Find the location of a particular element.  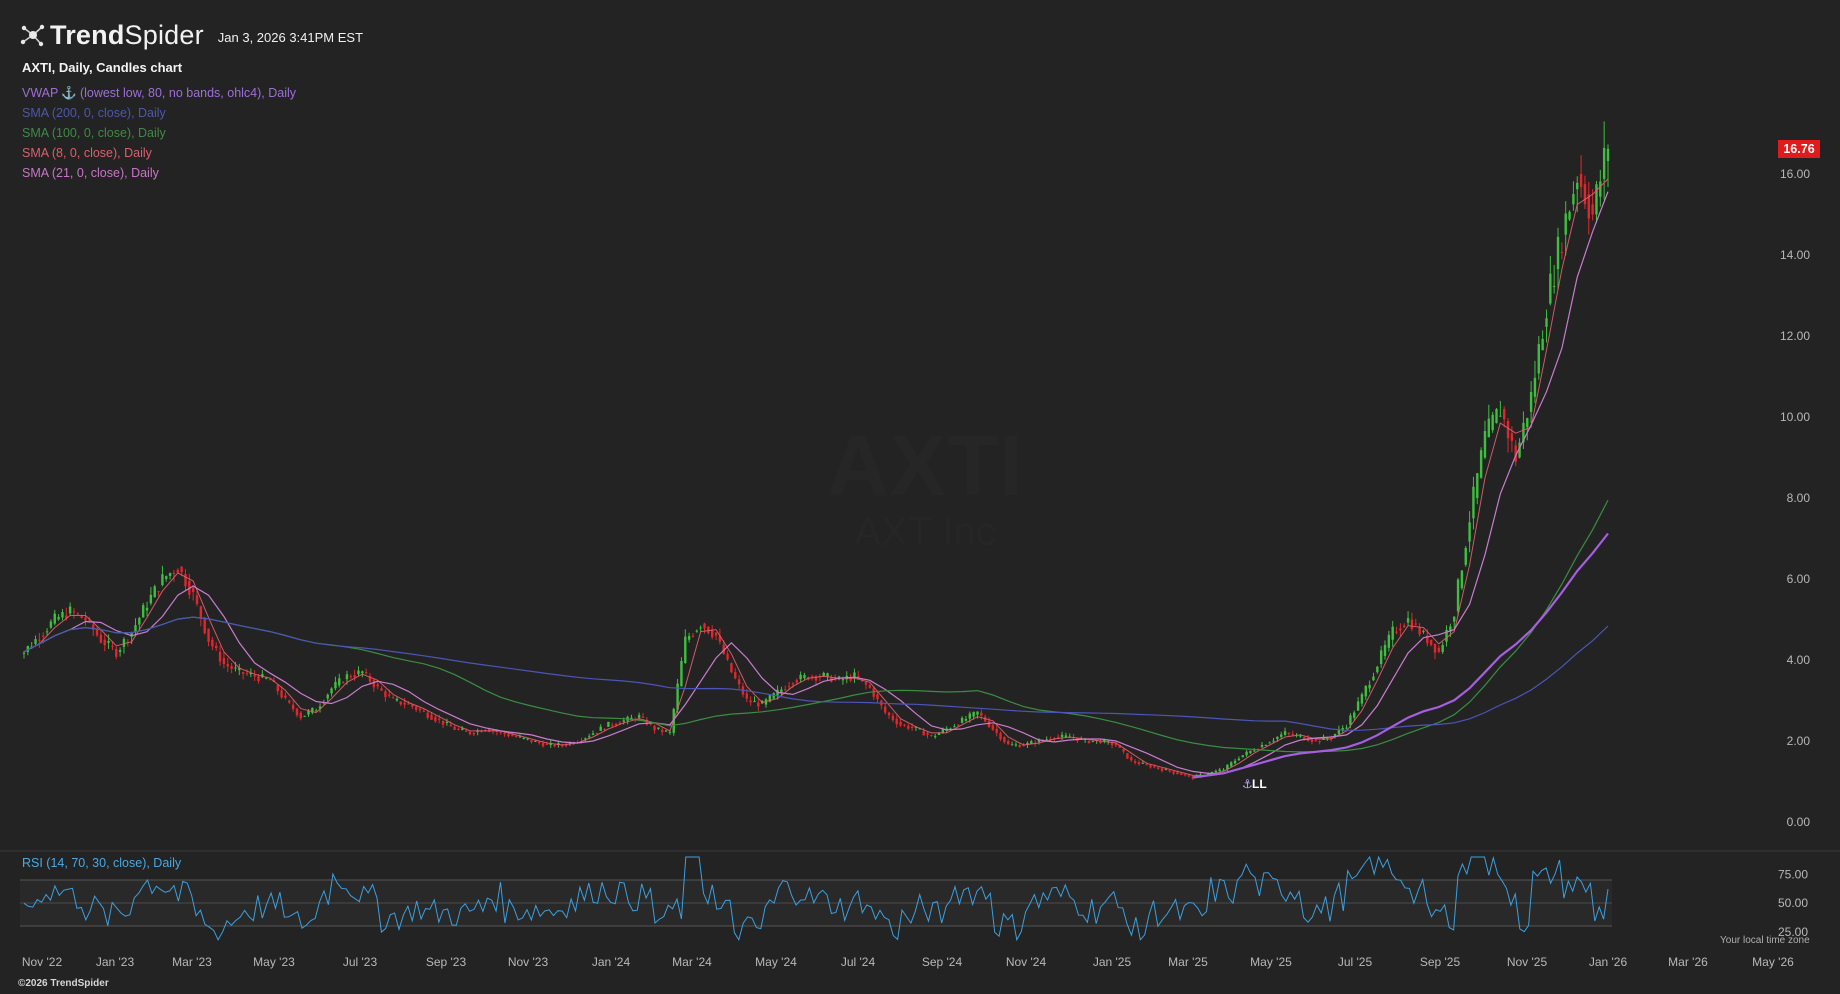

rsi-legend: RSI (14, 70, 30, close), Daily is located at coordinates (101, 863).